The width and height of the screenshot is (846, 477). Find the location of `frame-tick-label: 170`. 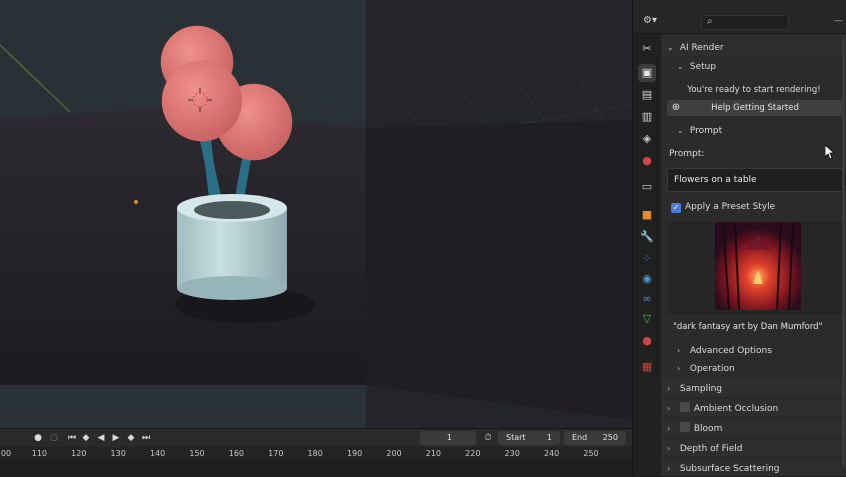

frame-tick-label: 170 is located at coordinates (276, 453).